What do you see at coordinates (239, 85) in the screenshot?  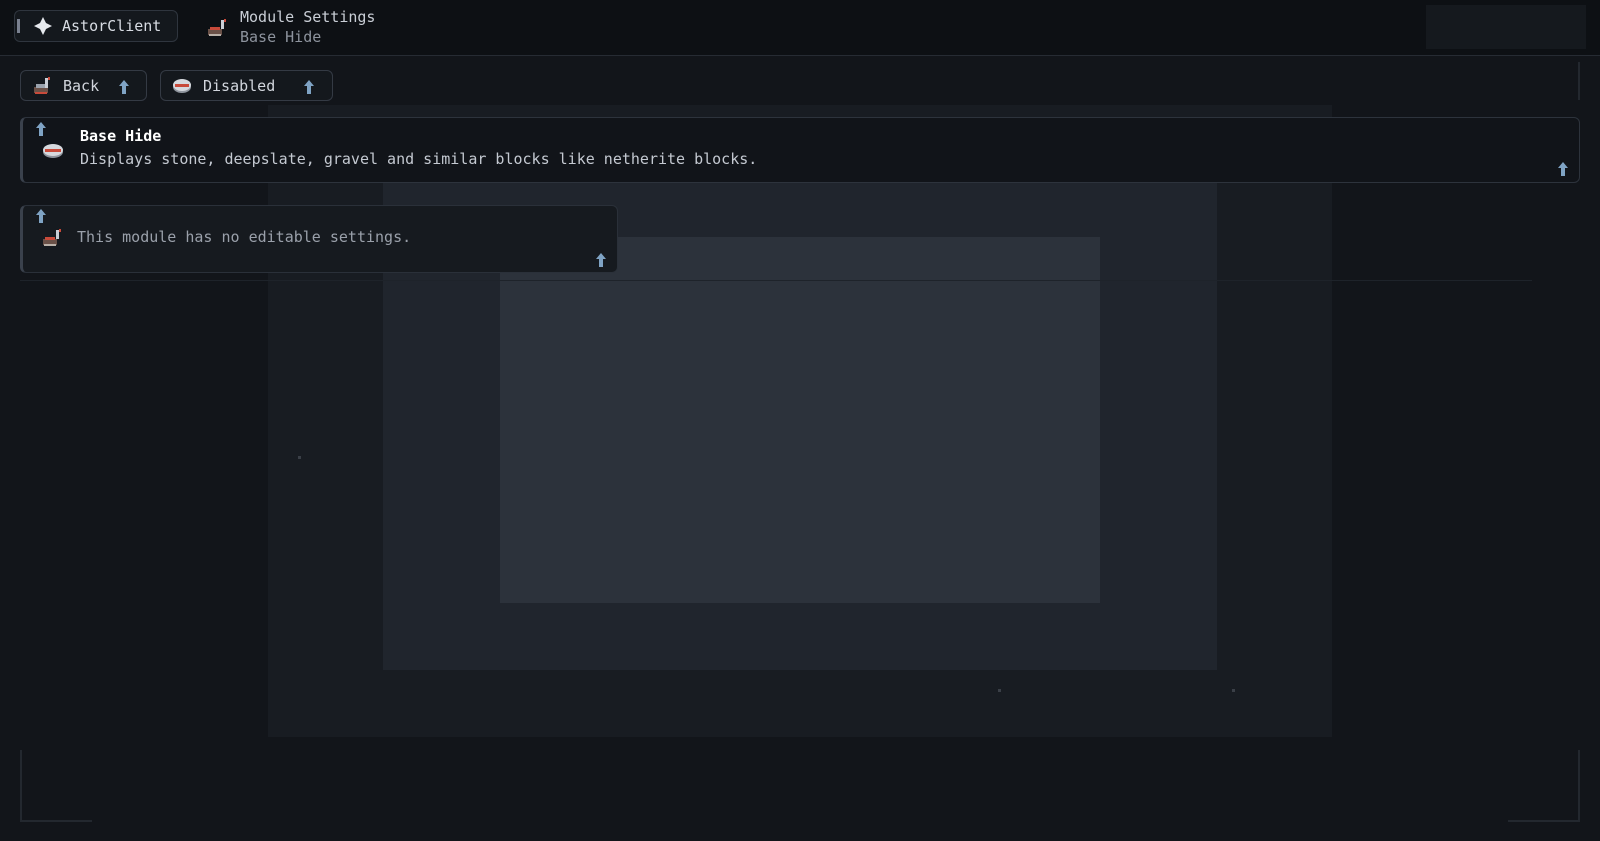 I see `toggle-label: Disabled` at bounding box center [239, 85].